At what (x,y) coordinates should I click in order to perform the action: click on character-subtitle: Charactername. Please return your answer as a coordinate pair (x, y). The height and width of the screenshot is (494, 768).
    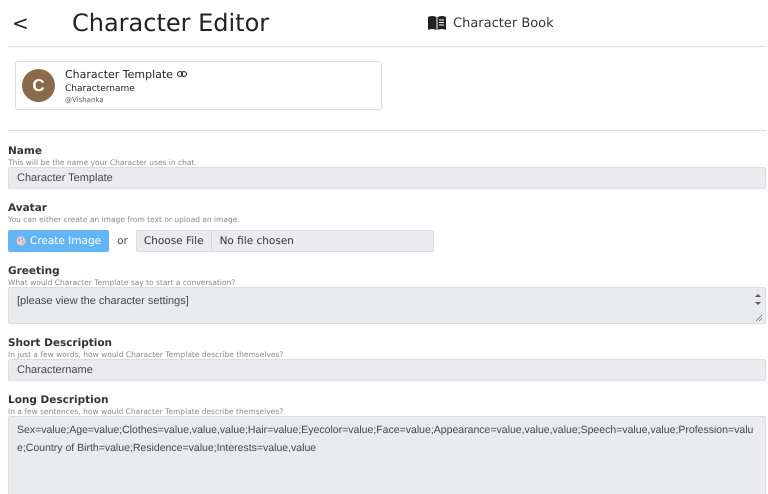
    Looking at the image, I should click on (100, 89).